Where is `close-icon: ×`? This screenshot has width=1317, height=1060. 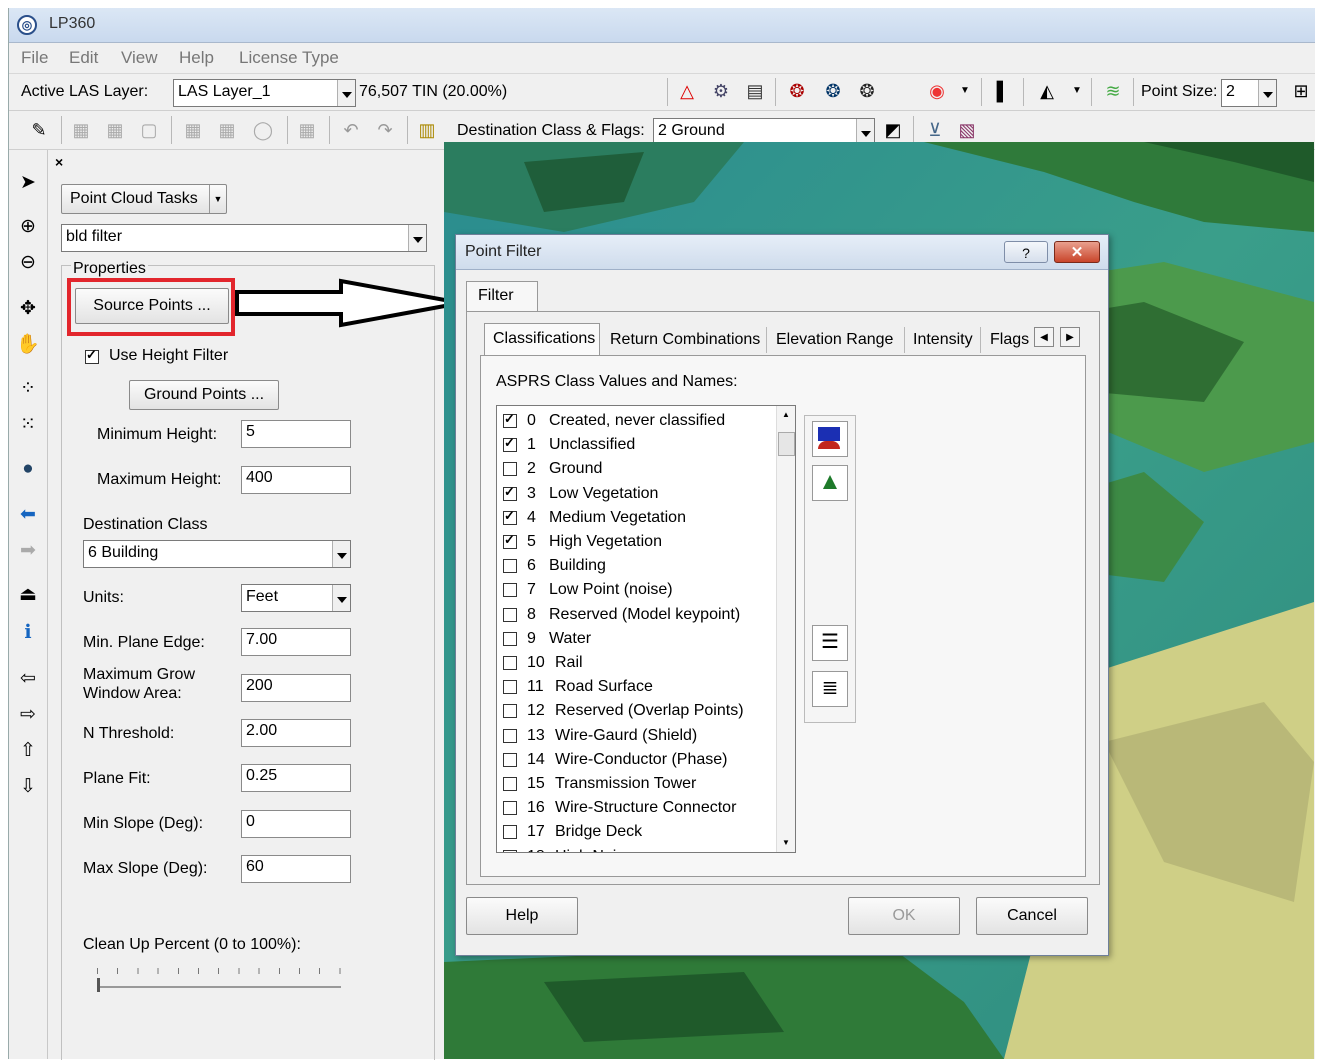
close-icon: × is located at coordinates (59, 162).